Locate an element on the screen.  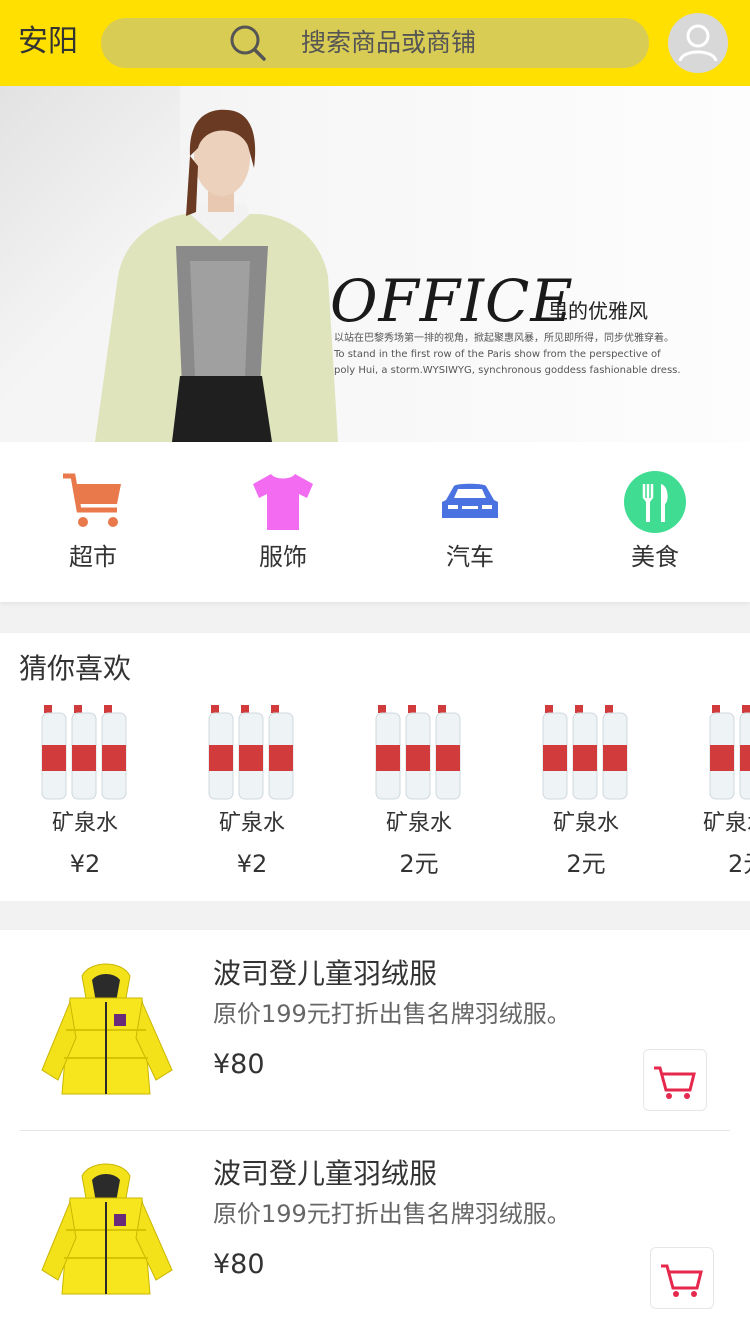
city-selector: 安阳 is located at coordinates (48, 42).